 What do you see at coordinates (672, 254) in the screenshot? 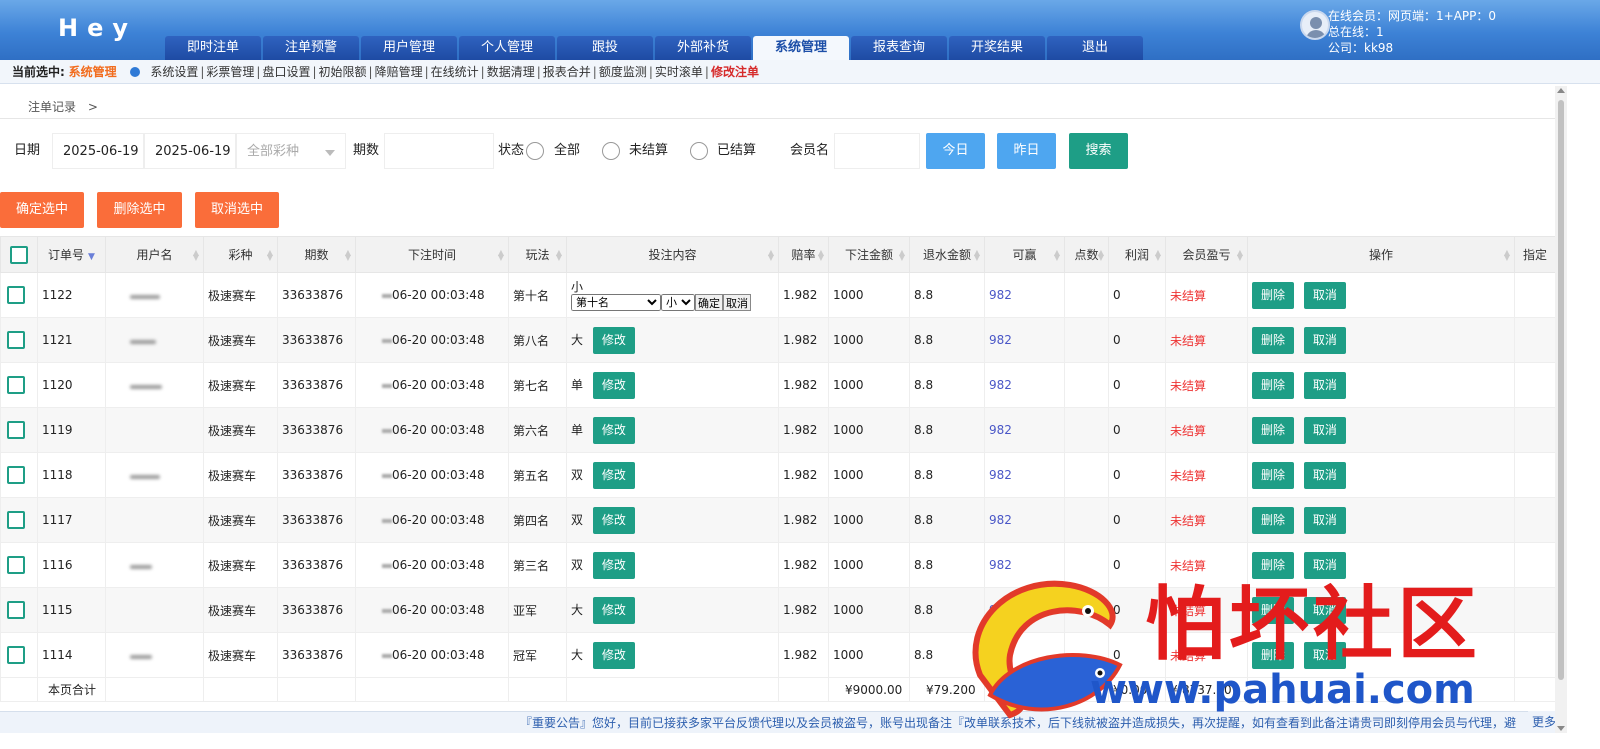
I see `column-header: 投注内容 ▲ ▼` at bounding box center [672, 254].